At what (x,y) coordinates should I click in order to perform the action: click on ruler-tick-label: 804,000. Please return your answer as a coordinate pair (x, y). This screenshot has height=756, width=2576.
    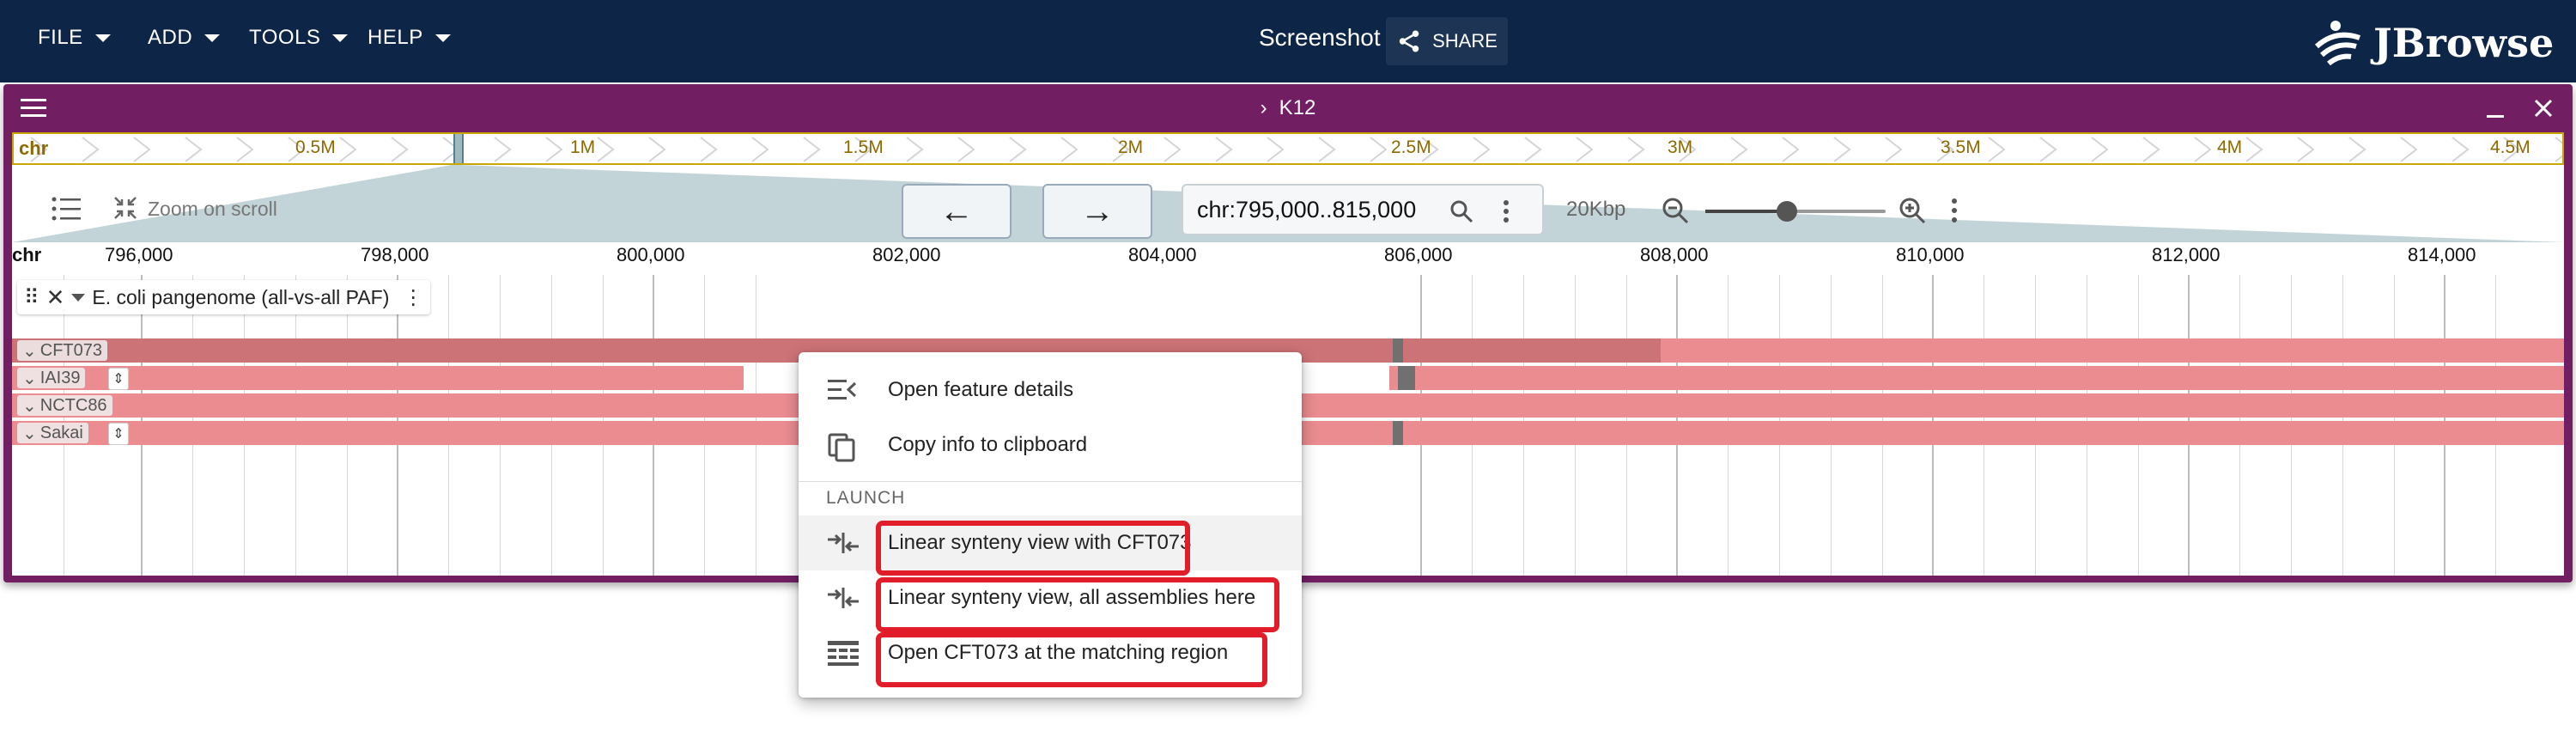
    Looking at the image, I should click on (1162, 254).